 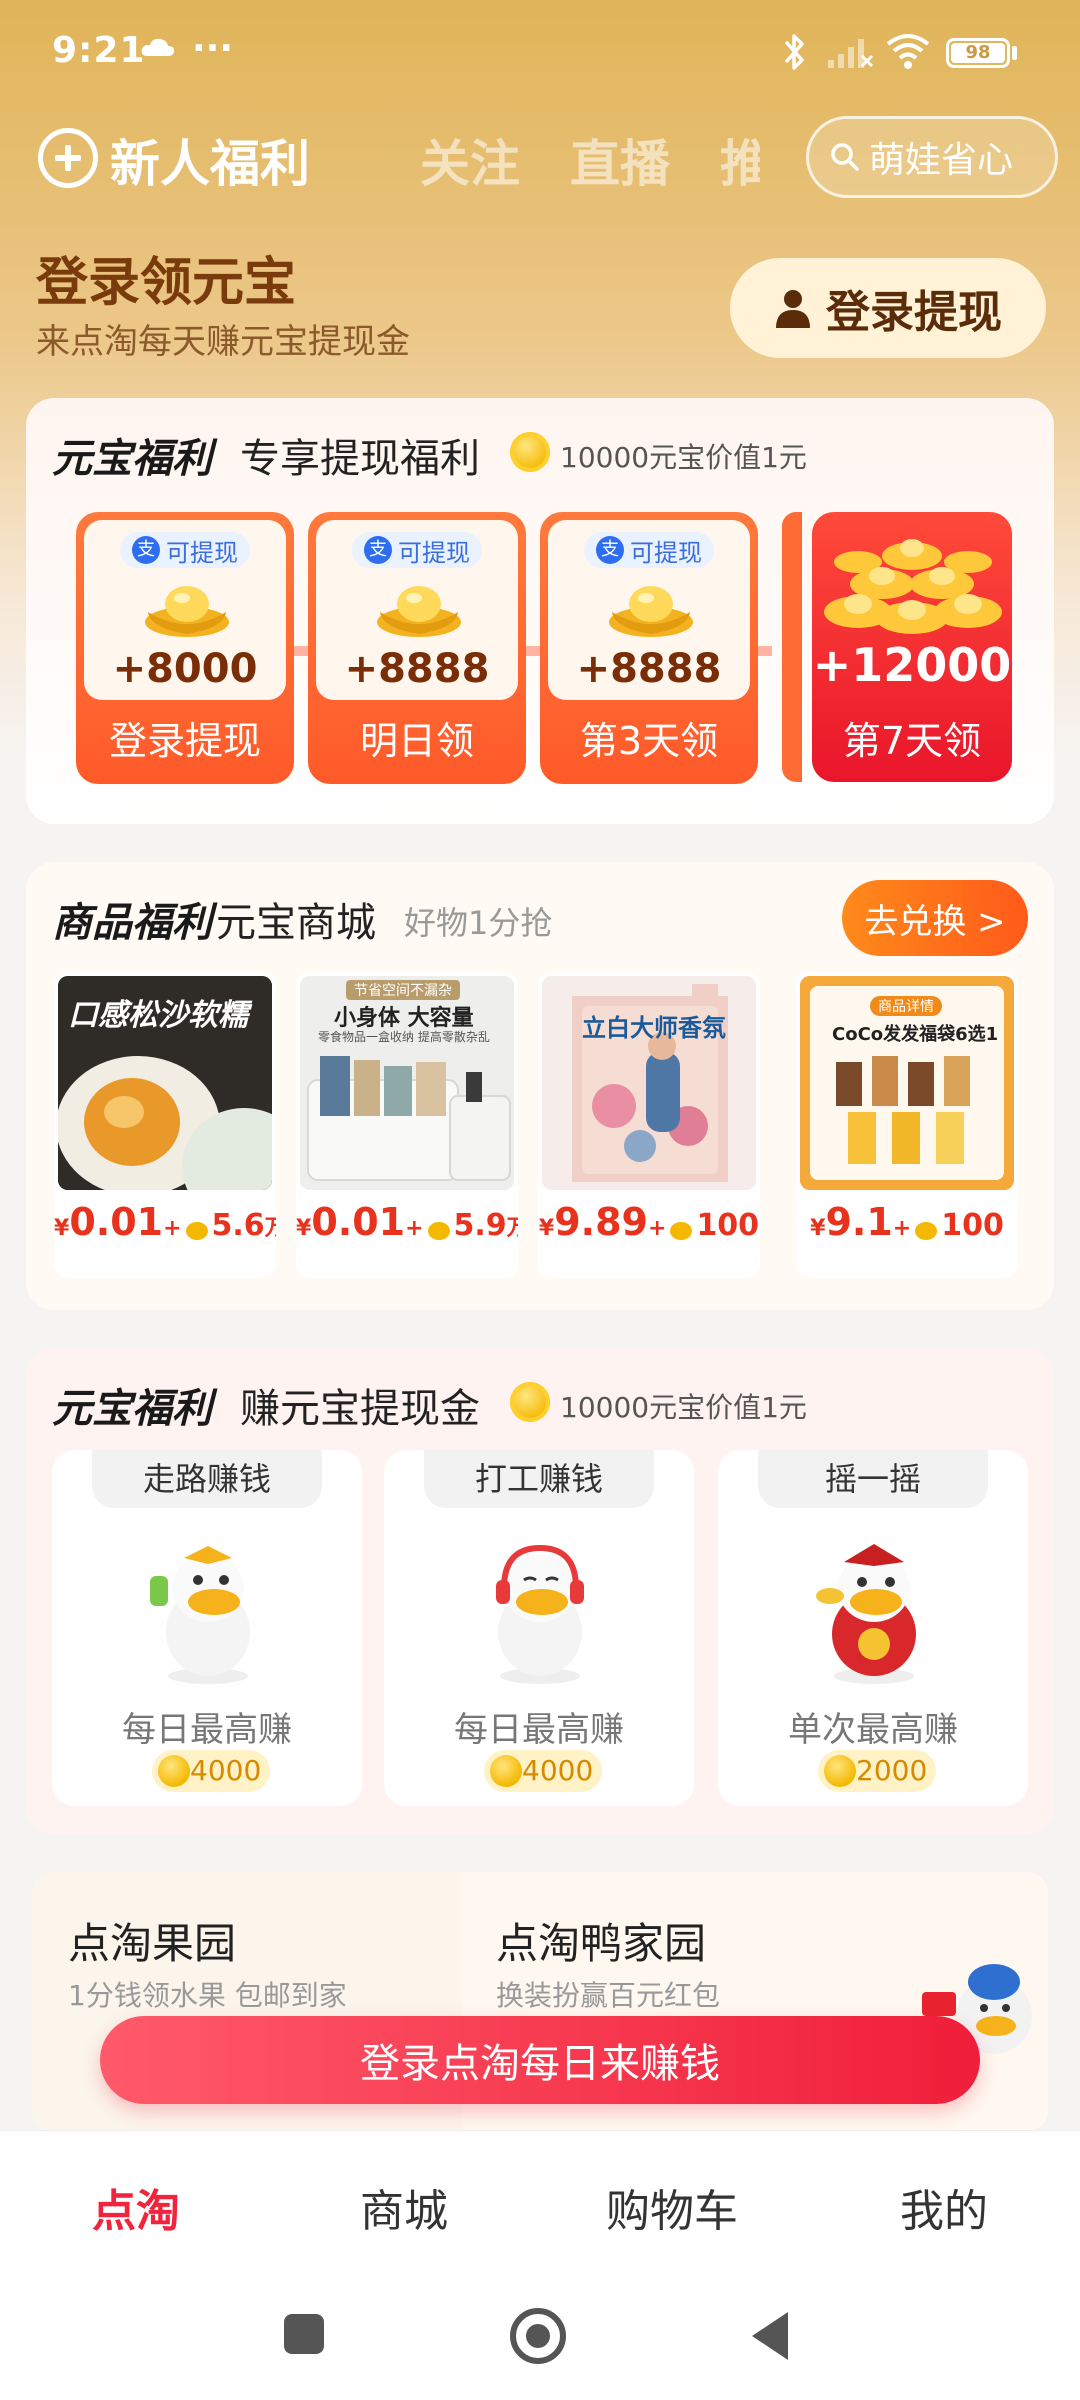 What do you see at coordinates (873, 1730) in the screenshot?
I see `task-label: 单次最高赚` at bounding box center [873, 1730].